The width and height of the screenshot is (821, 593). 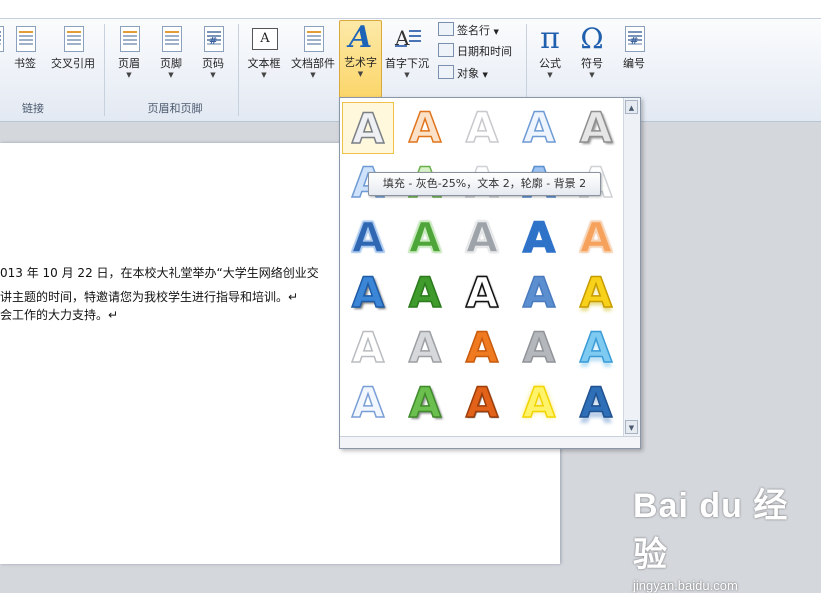 What do you see at coordinates (129, 39) in the screenshot?
I see `header-icon` at bounding box center [129, 39].